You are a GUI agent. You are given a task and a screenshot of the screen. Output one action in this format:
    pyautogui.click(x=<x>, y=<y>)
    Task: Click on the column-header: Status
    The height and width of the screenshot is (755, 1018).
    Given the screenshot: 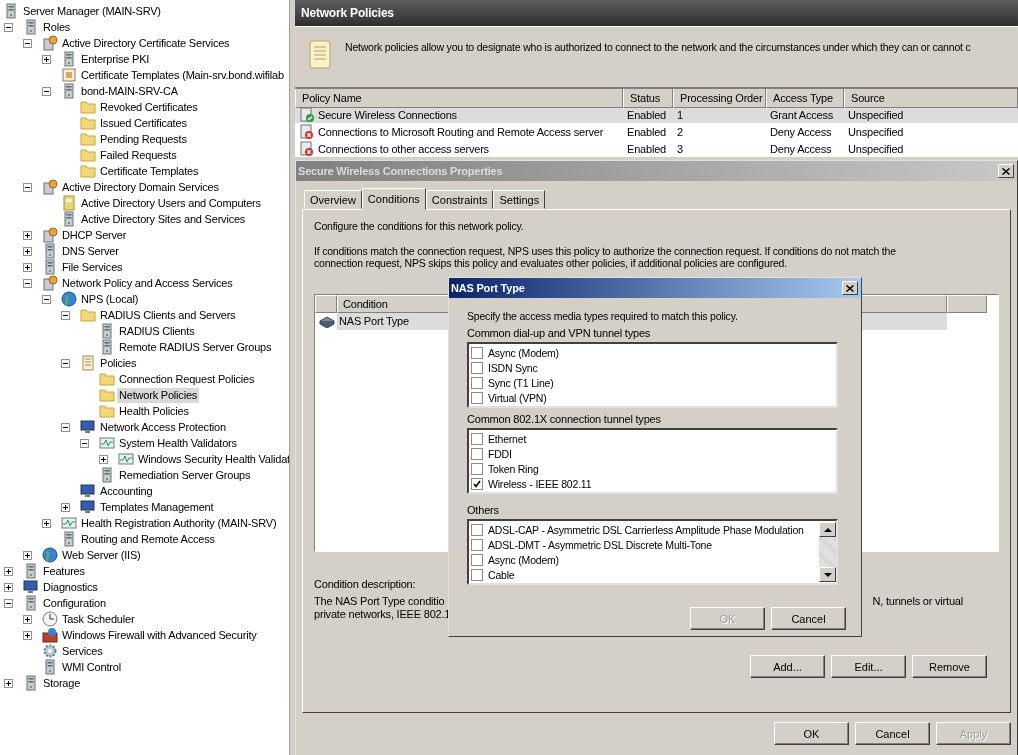 What is the action you would take?
    pyautogui.click(x=648, y=98)
    